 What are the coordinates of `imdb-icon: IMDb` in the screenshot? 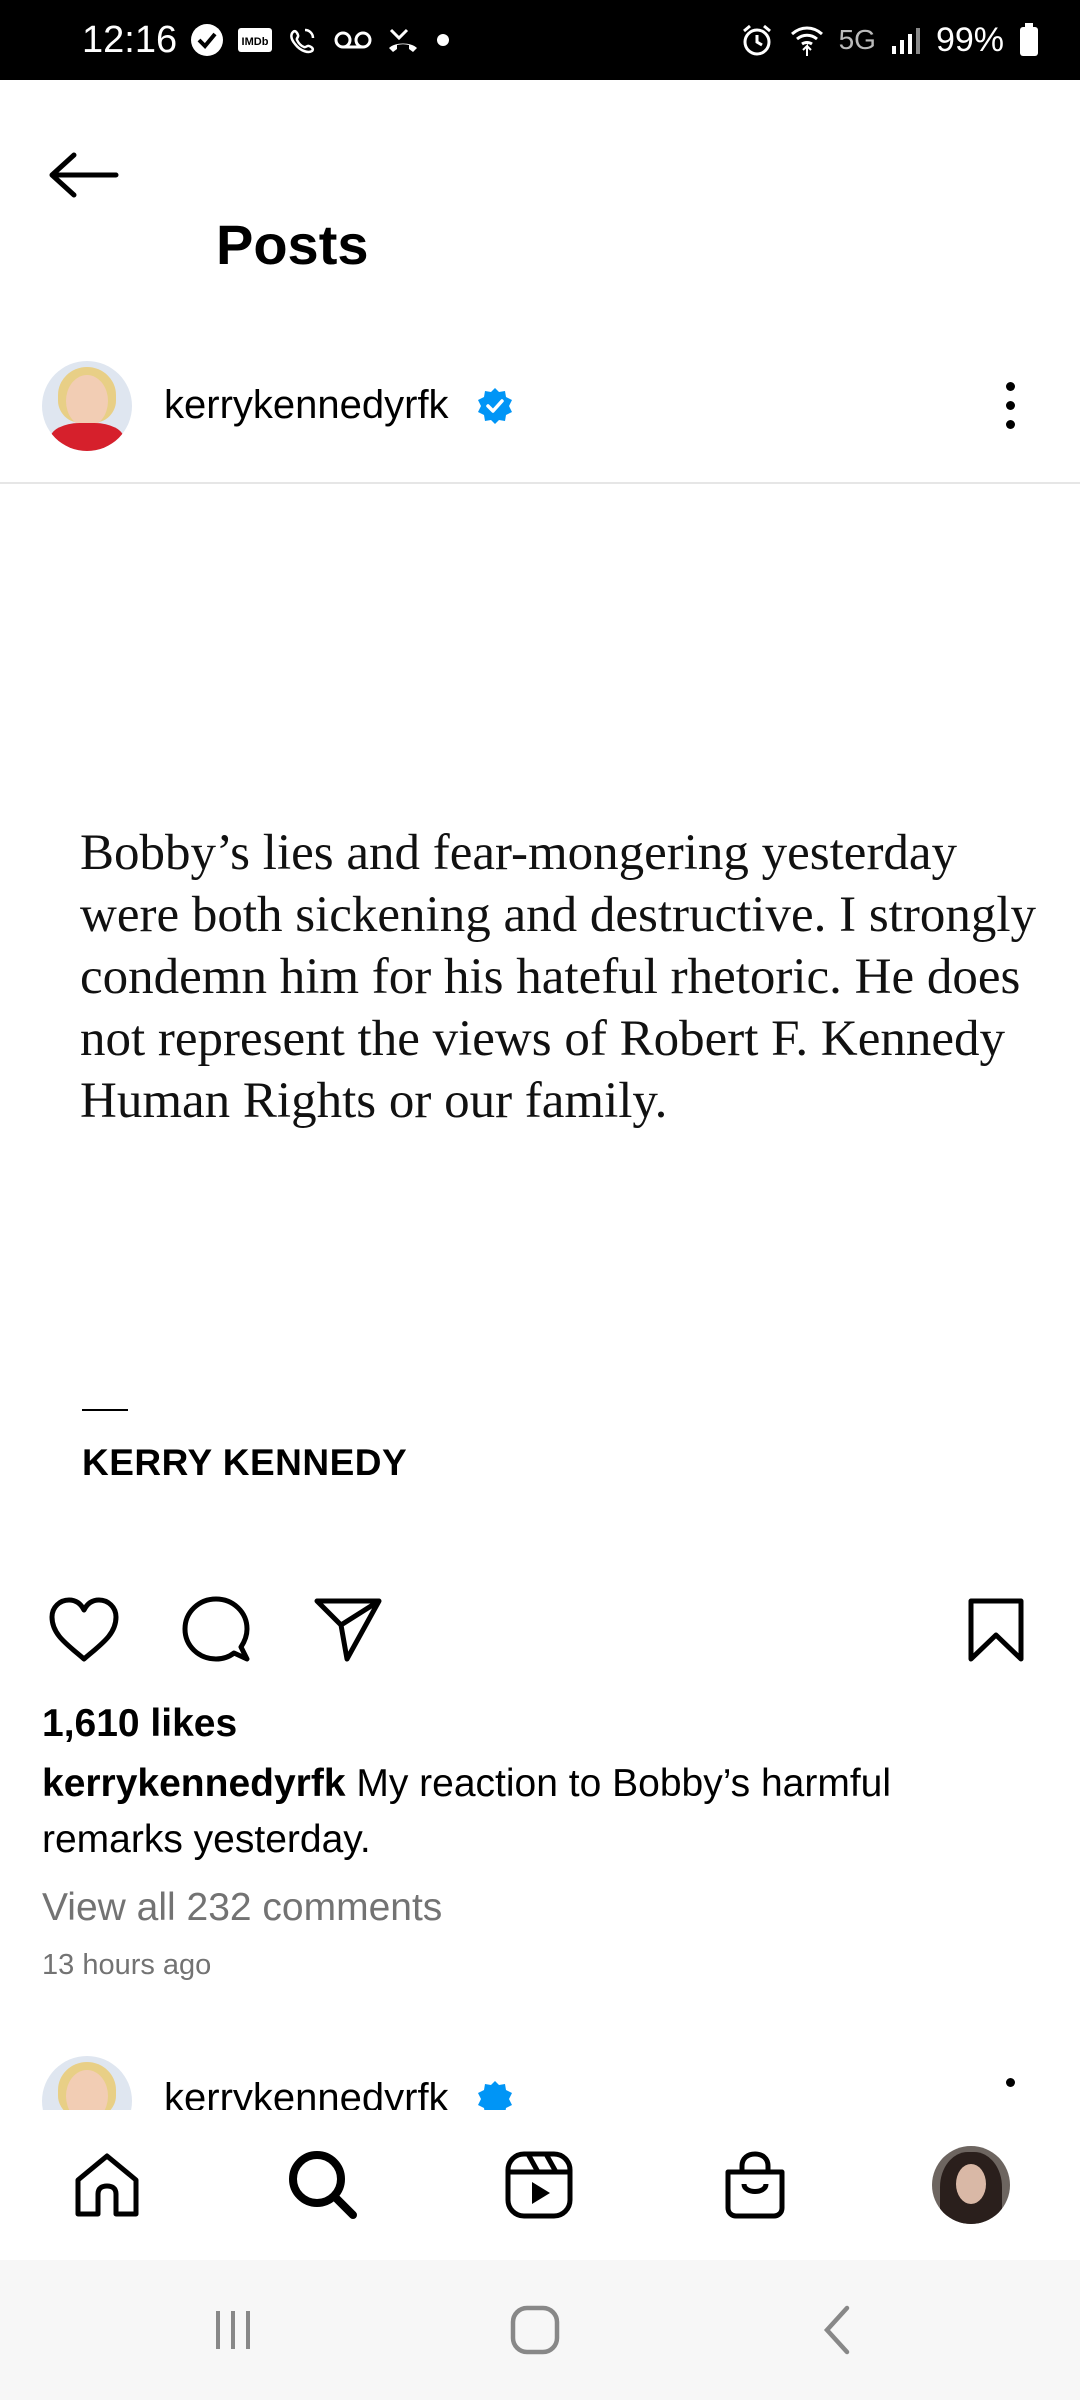 It's located at (255, 40).